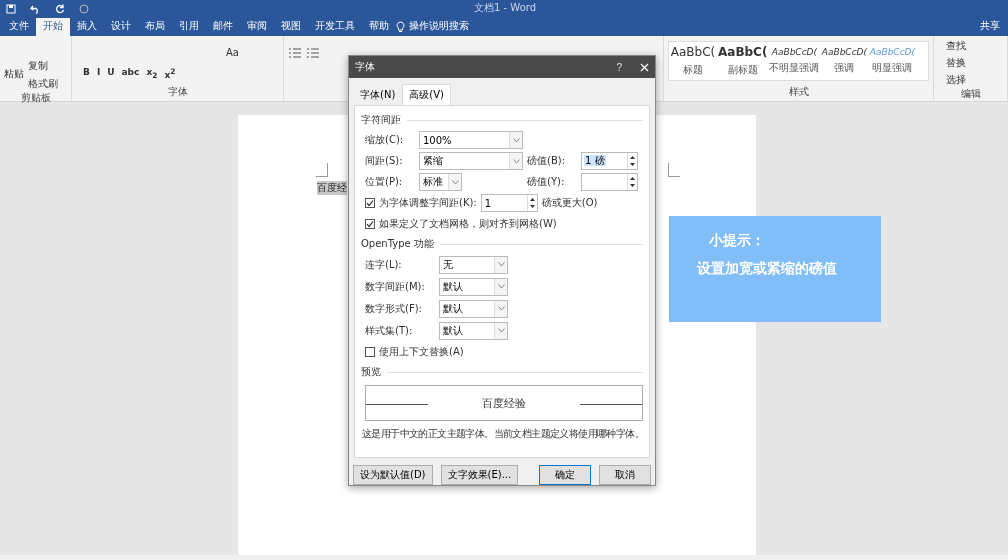 The image size is (1008, 560). What do you see at coordinates (130, 73) in the screenshot?
I see `format-button: abc` at bounding box center [130, 73].